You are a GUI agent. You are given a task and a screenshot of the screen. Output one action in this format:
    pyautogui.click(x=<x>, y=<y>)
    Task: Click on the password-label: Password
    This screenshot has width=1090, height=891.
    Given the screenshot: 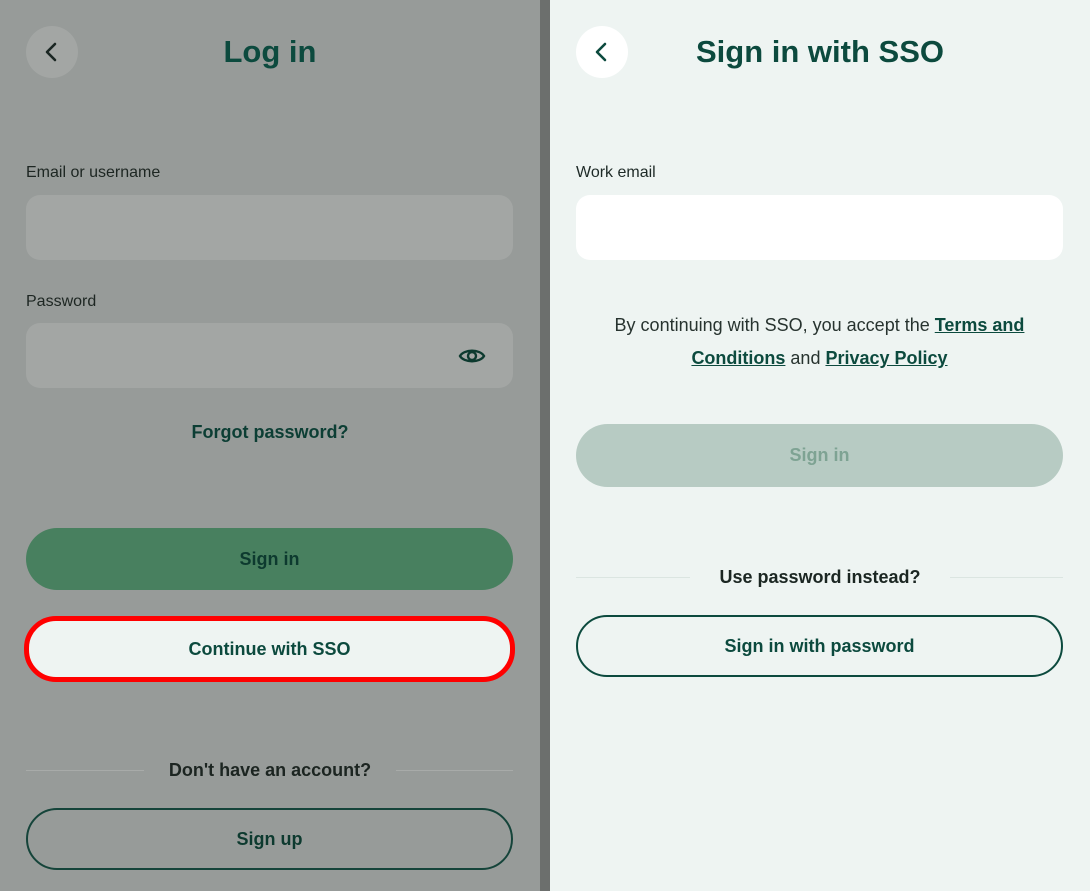 What is the action you would take?
    pyautogui.click(x=61, y=301)
    